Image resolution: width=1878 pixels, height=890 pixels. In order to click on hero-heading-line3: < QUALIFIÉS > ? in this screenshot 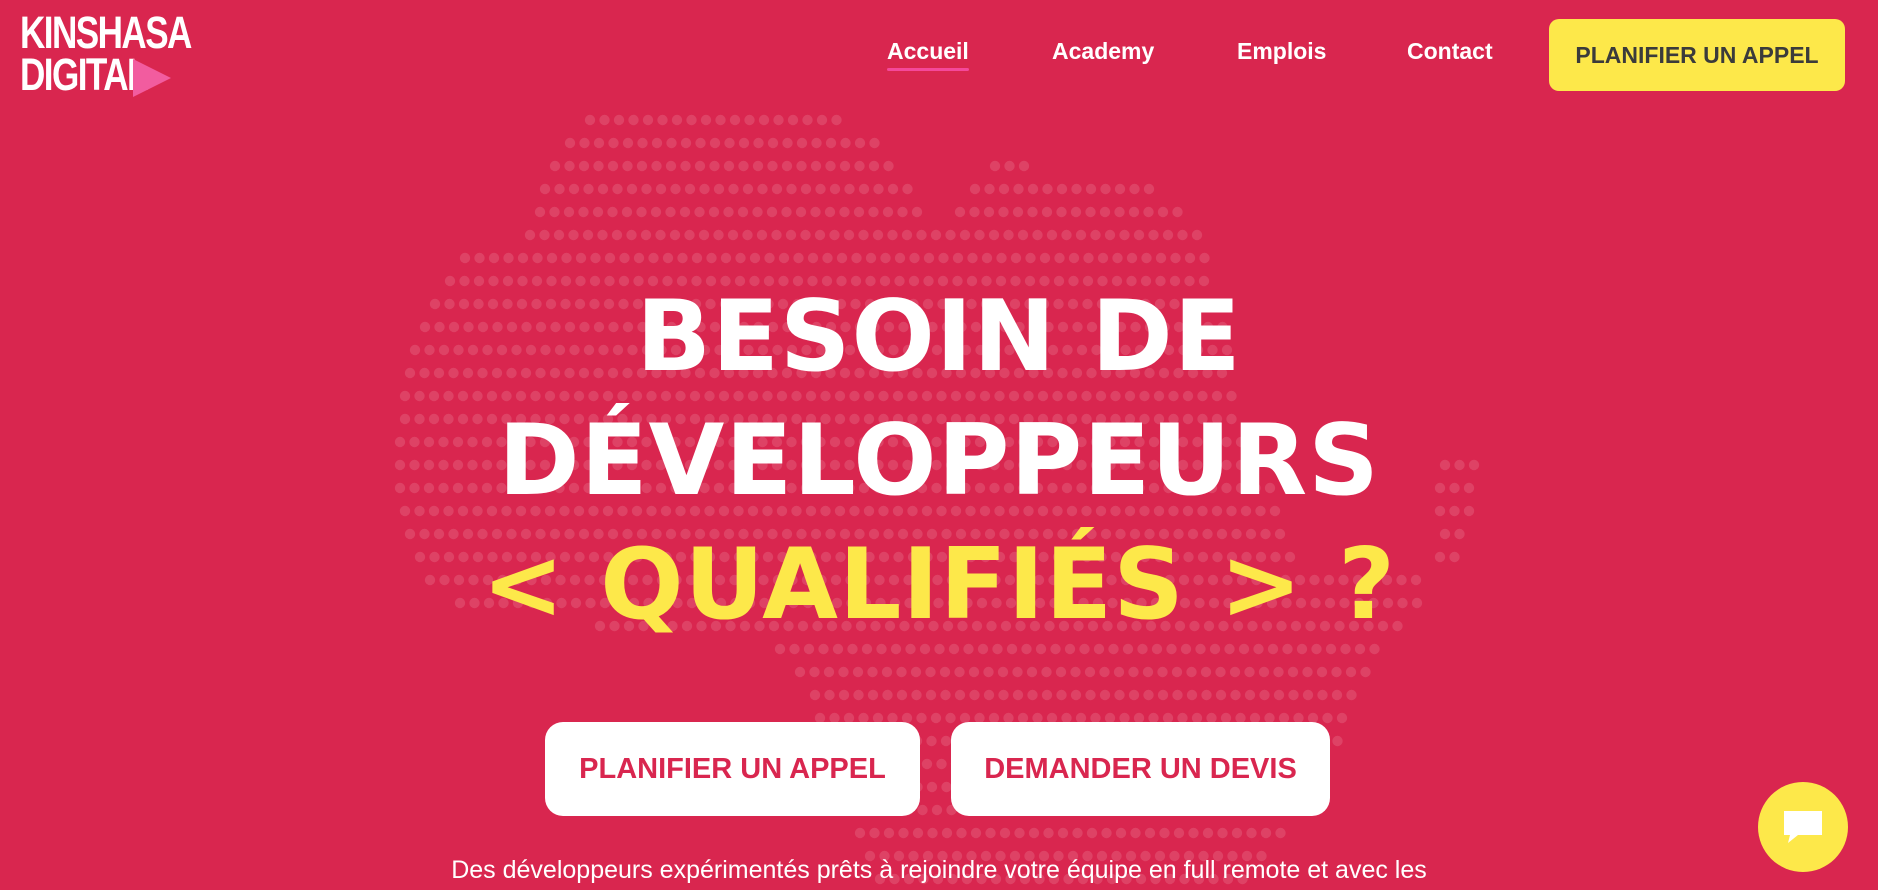, I will do `click(939, 585)`.